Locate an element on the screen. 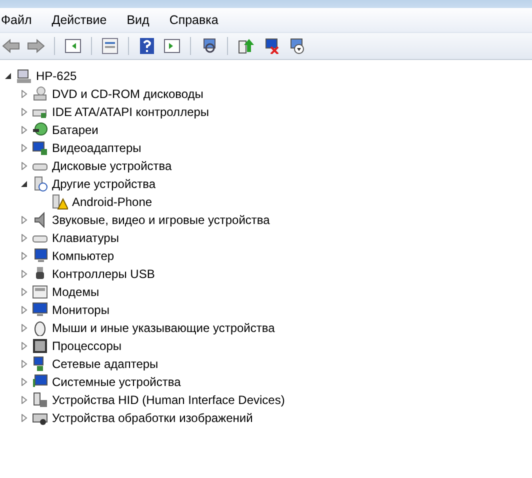 This screenshot has width=532, height=478. tree-item: Процессоры is located at coordinates (87, 346).